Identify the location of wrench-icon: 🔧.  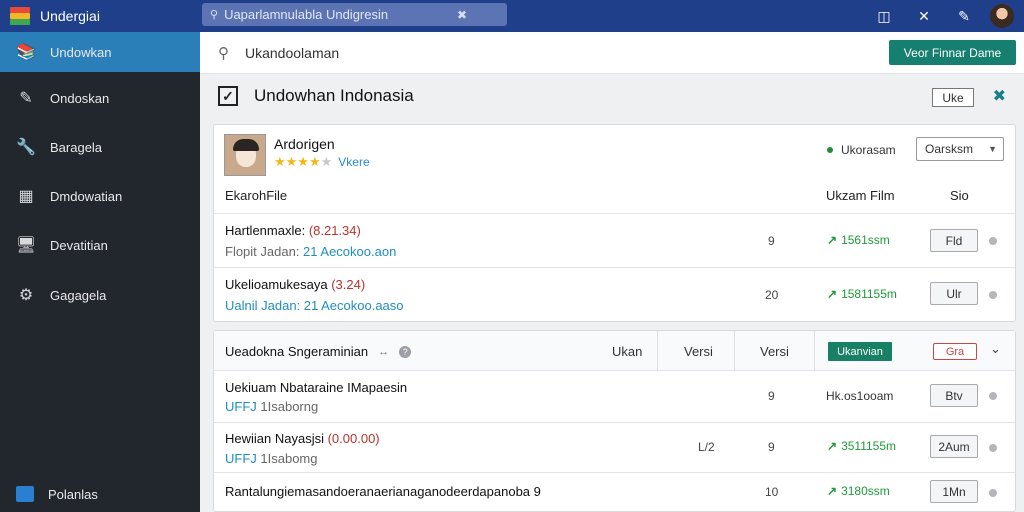
(26, 147).